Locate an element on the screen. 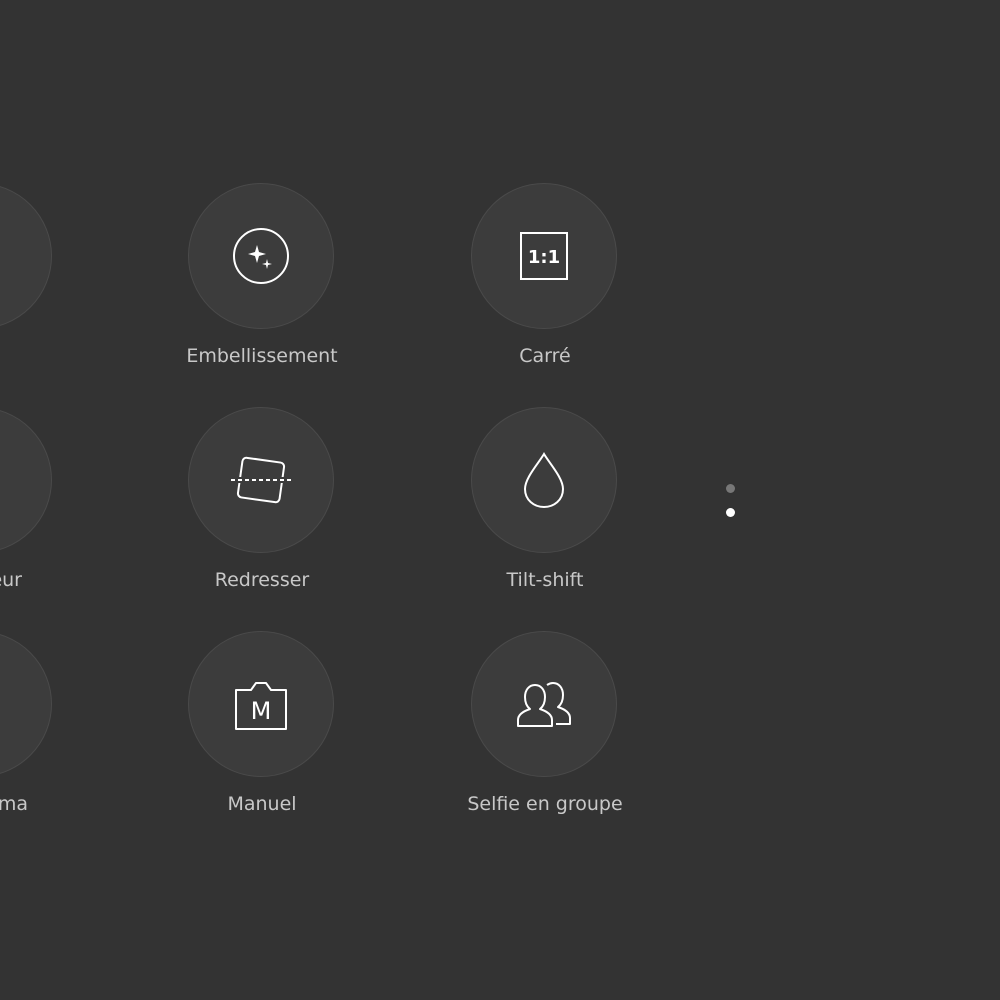  redresser-button is located at coordinates (261, 480).